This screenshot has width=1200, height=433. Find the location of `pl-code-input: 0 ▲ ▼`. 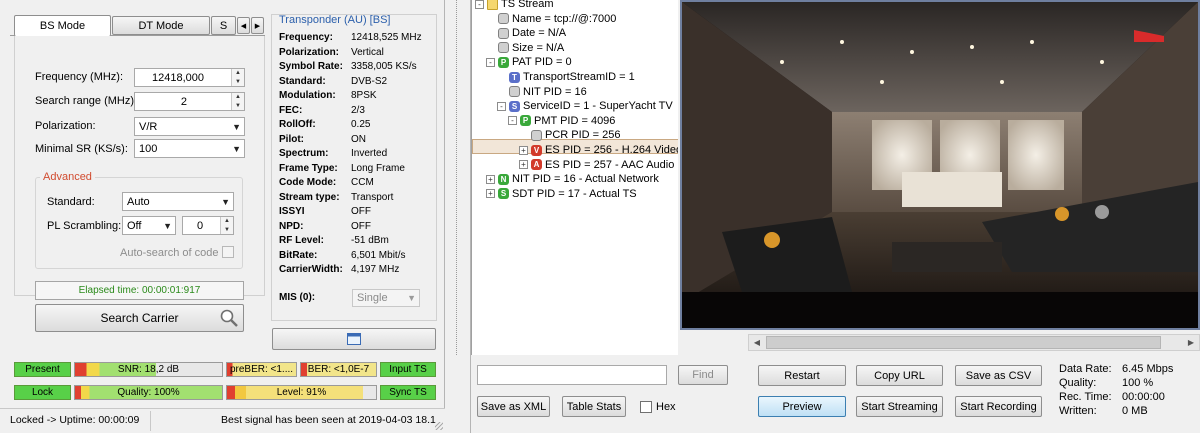

pl-code-input: 0 ▲ ▼ is located at coordinates (208, 225).